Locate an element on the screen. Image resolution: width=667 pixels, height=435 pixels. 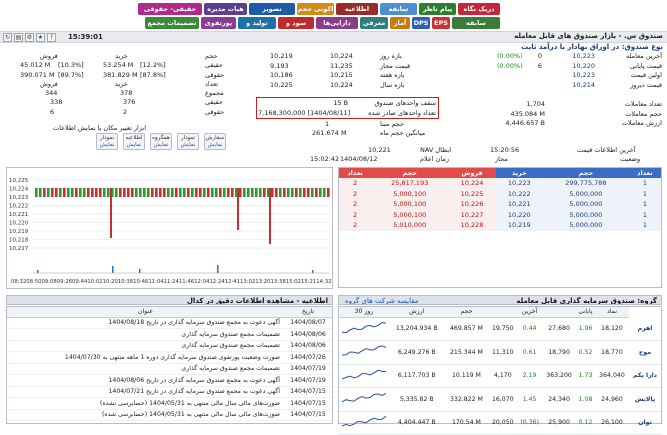
tab-top-2: سابقه is located at coordinates (398, 9).